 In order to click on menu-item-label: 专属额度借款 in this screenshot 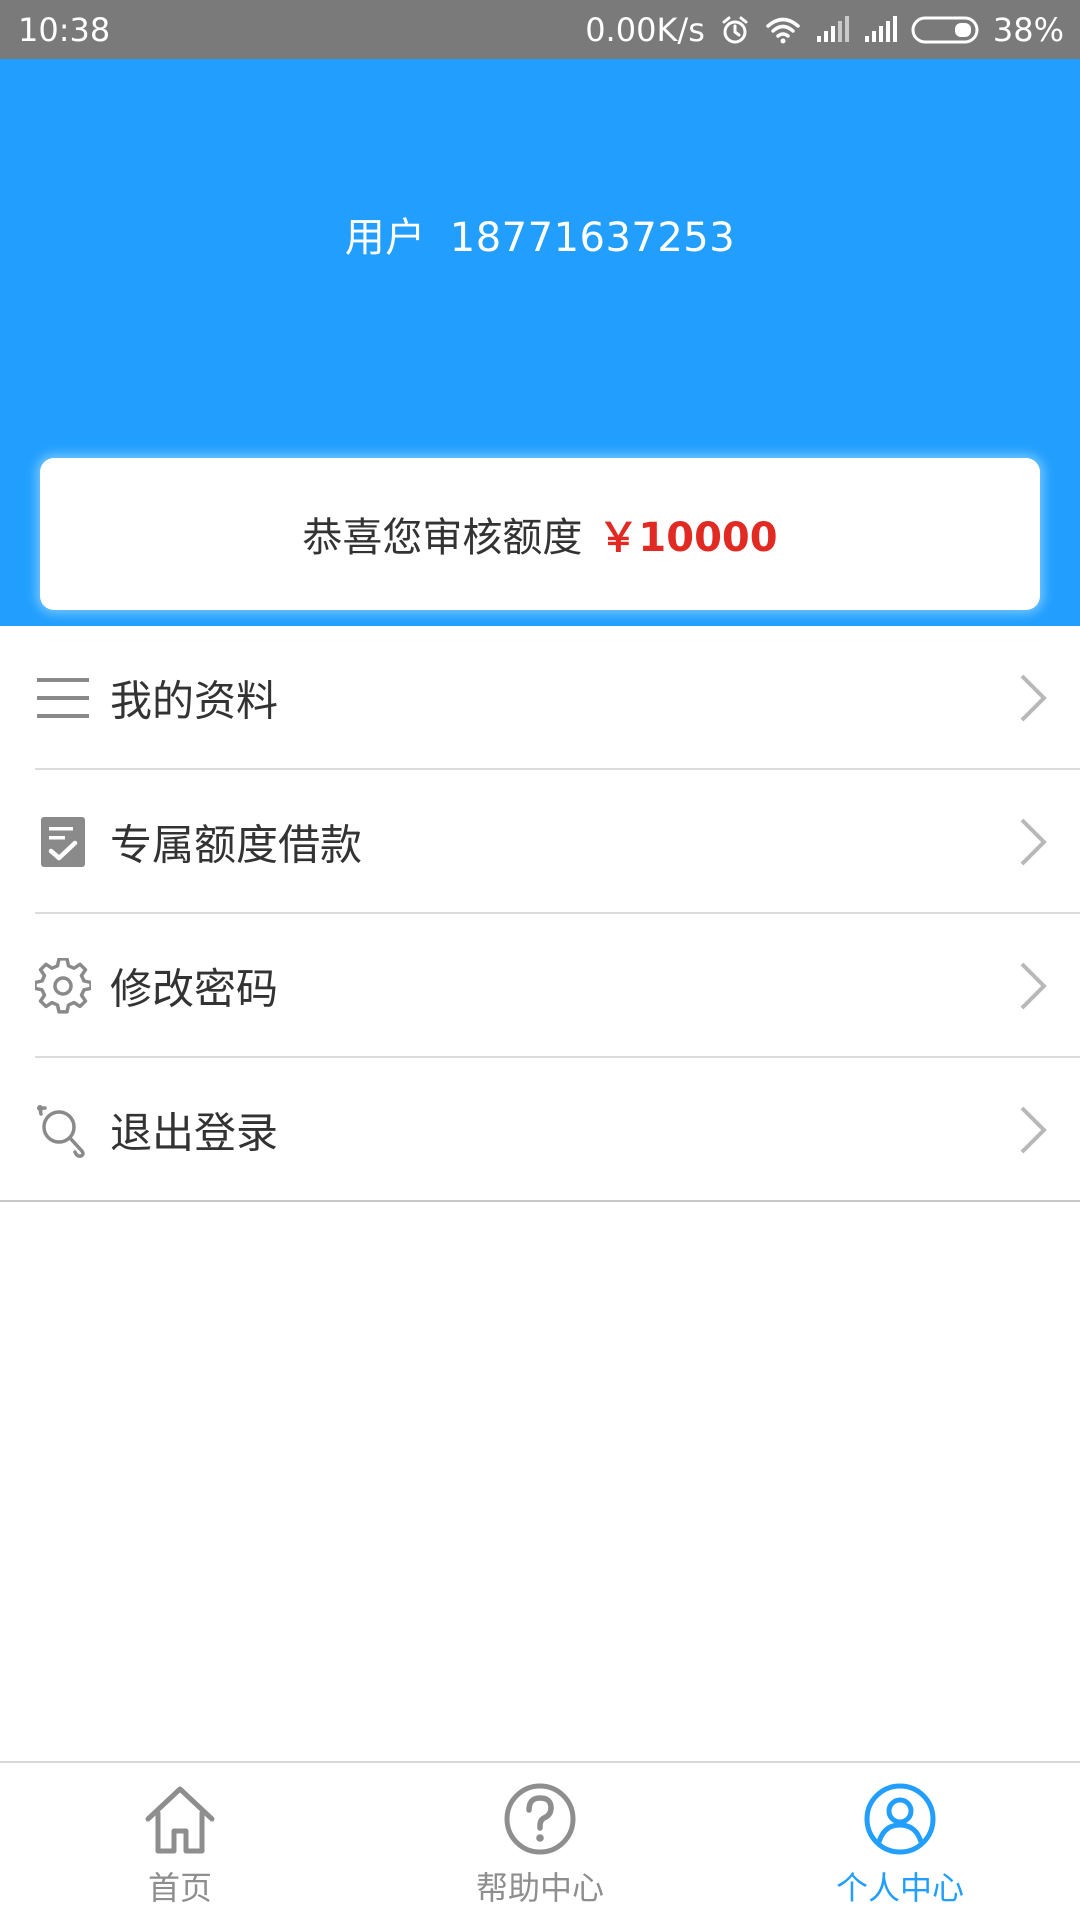, I will do `click(236, 845)`.